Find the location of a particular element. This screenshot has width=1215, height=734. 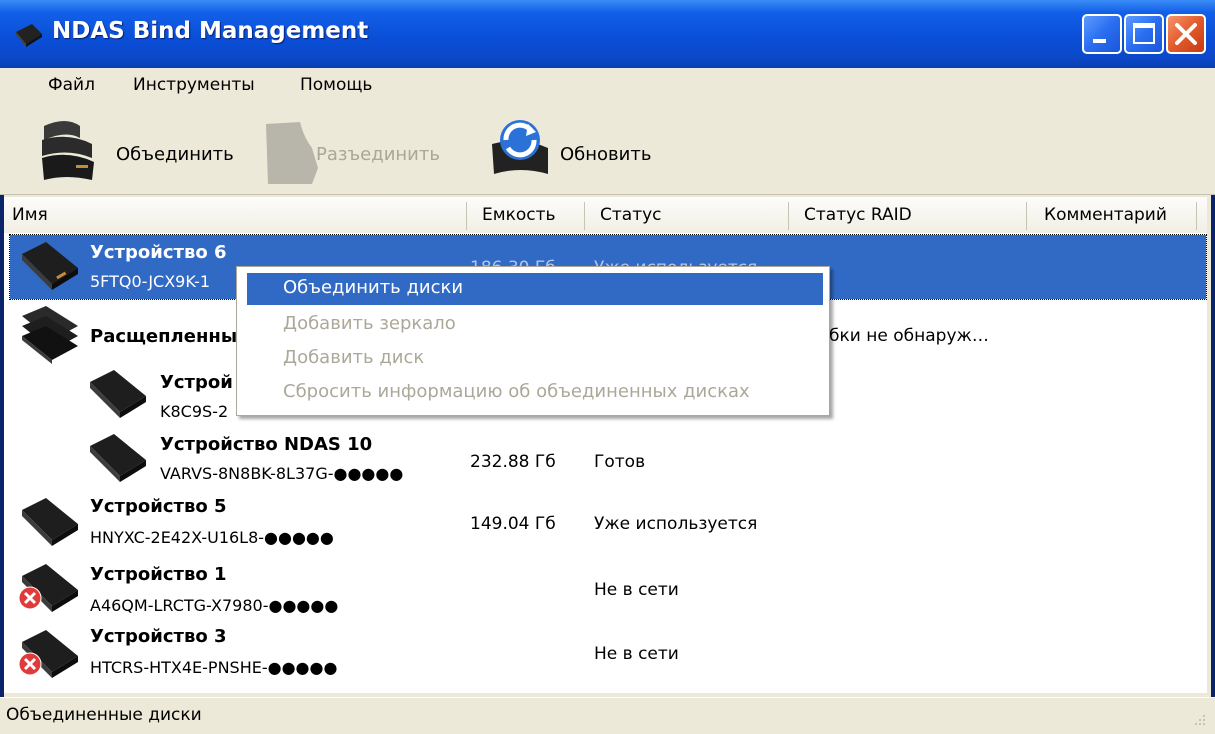

unbind-disks-icon is located at coordinates (292, 153).